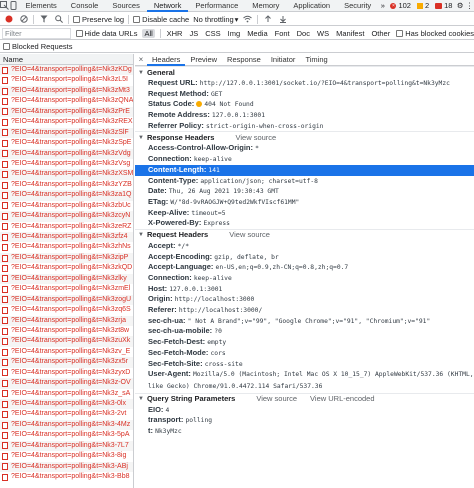 This screenshot has height=488, width=474. Describe the element at coordinates (66, 456) in the screenshot. I see `request-row: ?EIO=4&transport=polling&t=Nk3-8ig` at that location.